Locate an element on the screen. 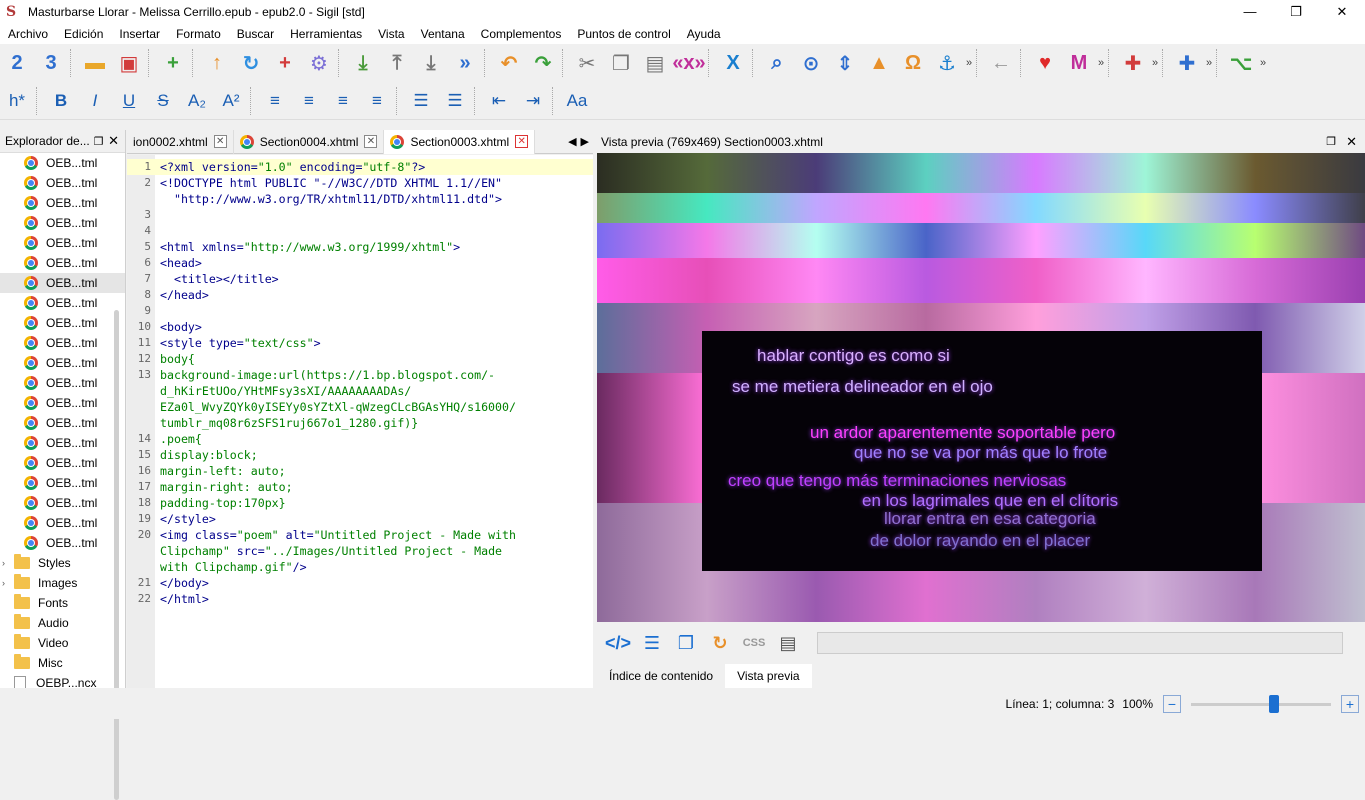 The width and height of the screenshot is (1365, 800). strikethrough-icon: S is located at coordinates (163, 101).